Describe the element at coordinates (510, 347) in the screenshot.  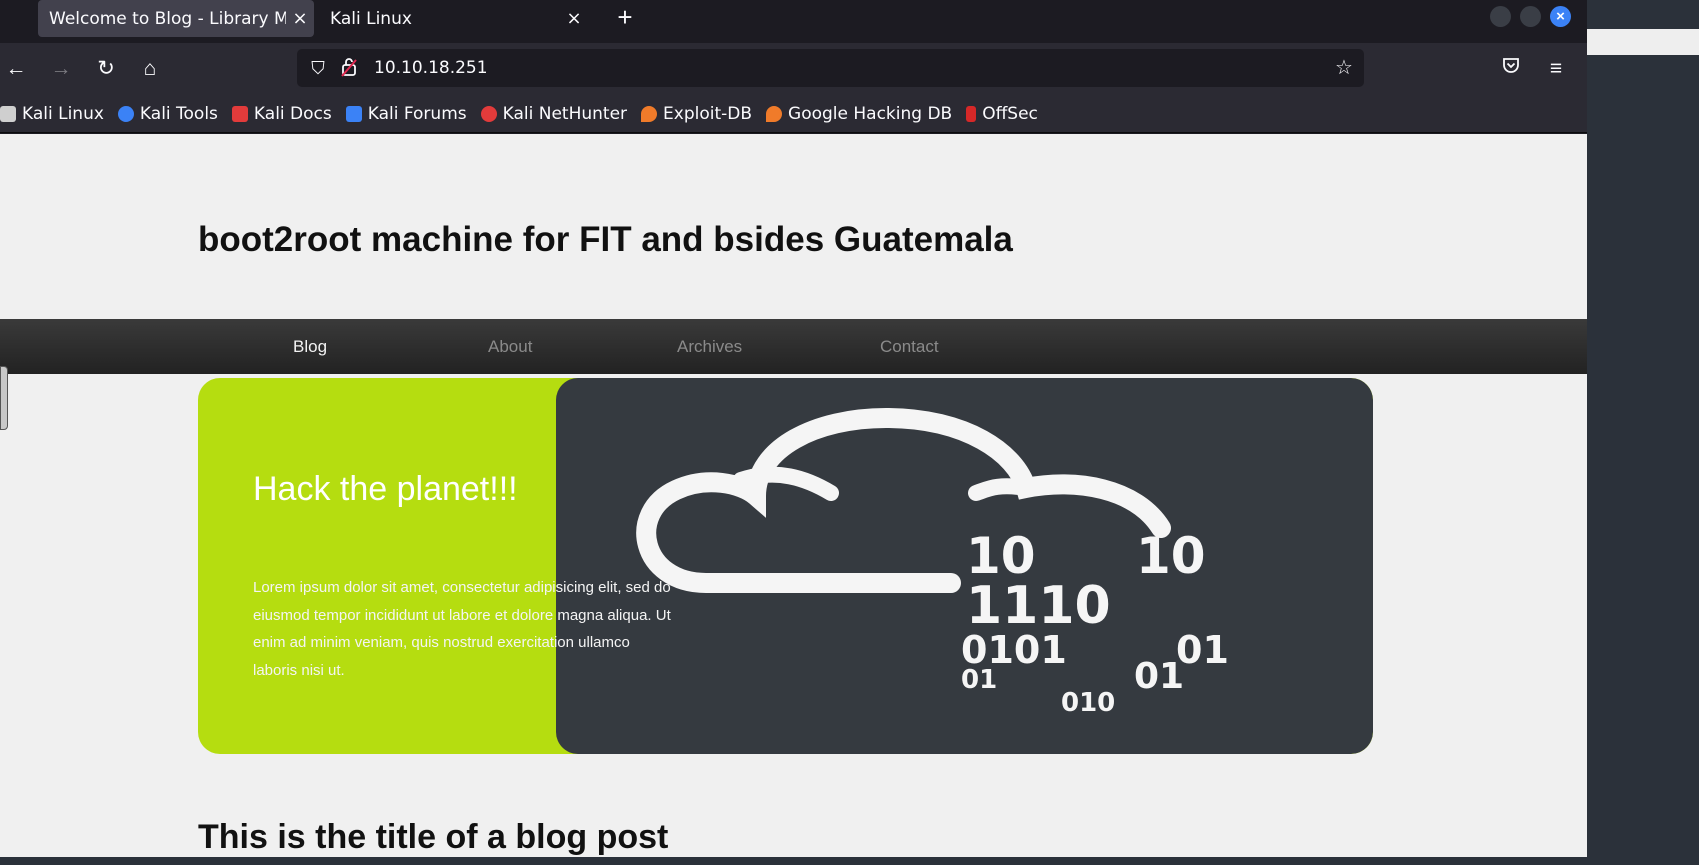
I see `nav-about: About` at that location.